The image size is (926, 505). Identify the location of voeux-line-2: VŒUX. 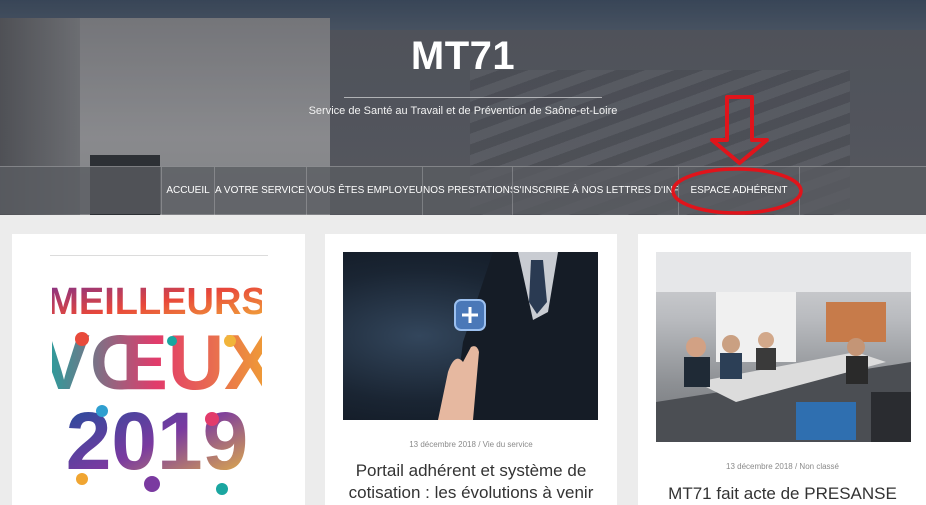
(157, 362).